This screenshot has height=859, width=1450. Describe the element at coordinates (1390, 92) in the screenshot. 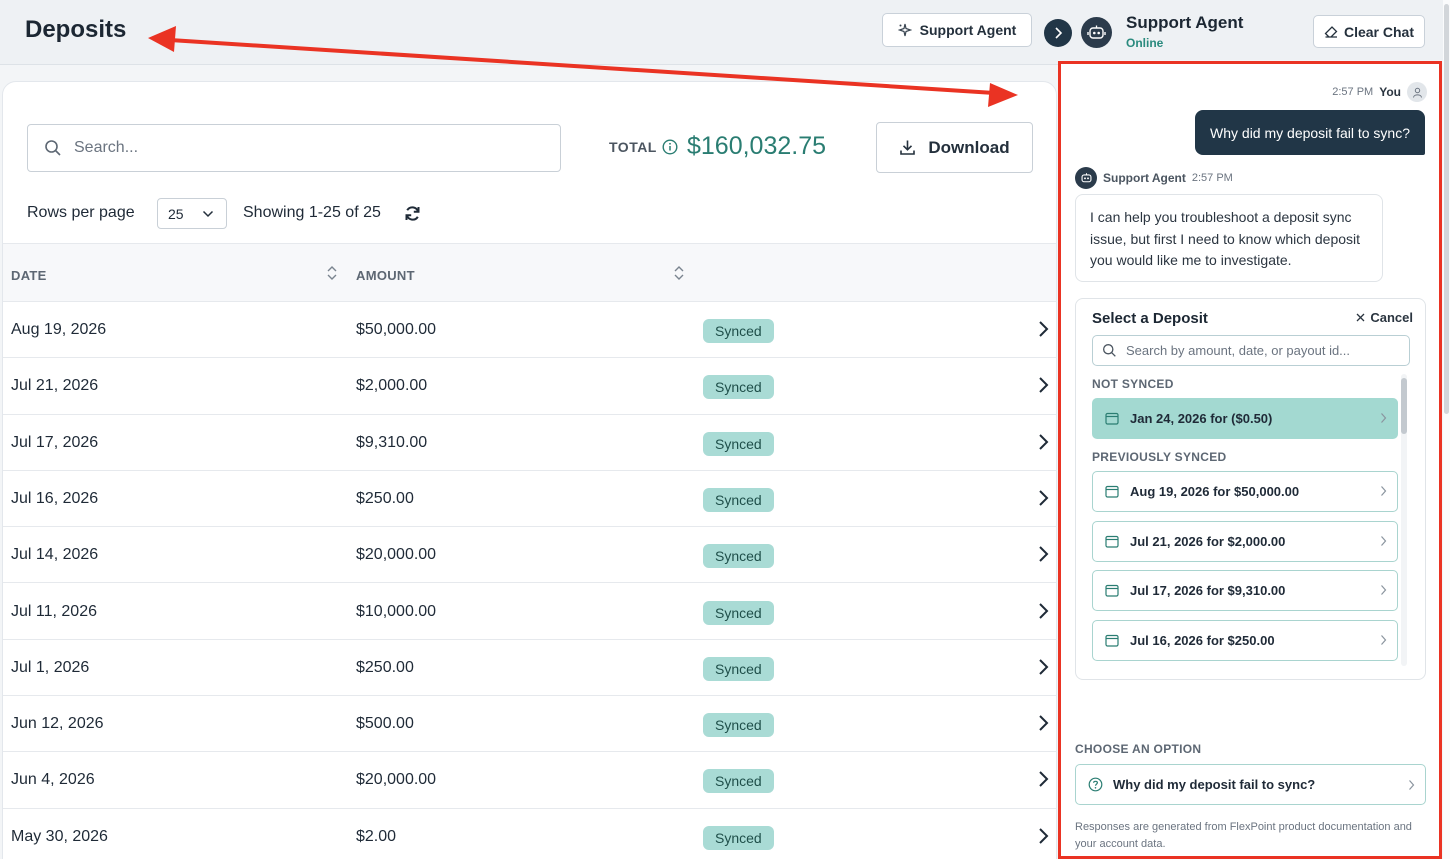

I see `user-name: You` at that location.